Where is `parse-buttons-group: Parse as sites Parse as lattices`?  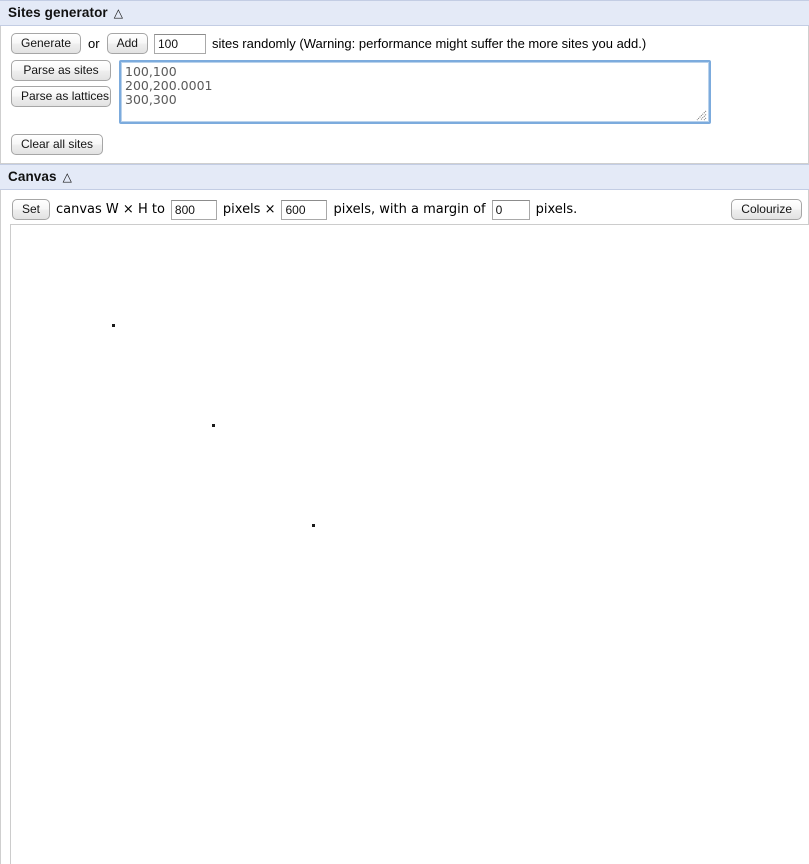 parse-buttons-group: Parse as sites Parse as lattices is located at coordinates (61, 83).